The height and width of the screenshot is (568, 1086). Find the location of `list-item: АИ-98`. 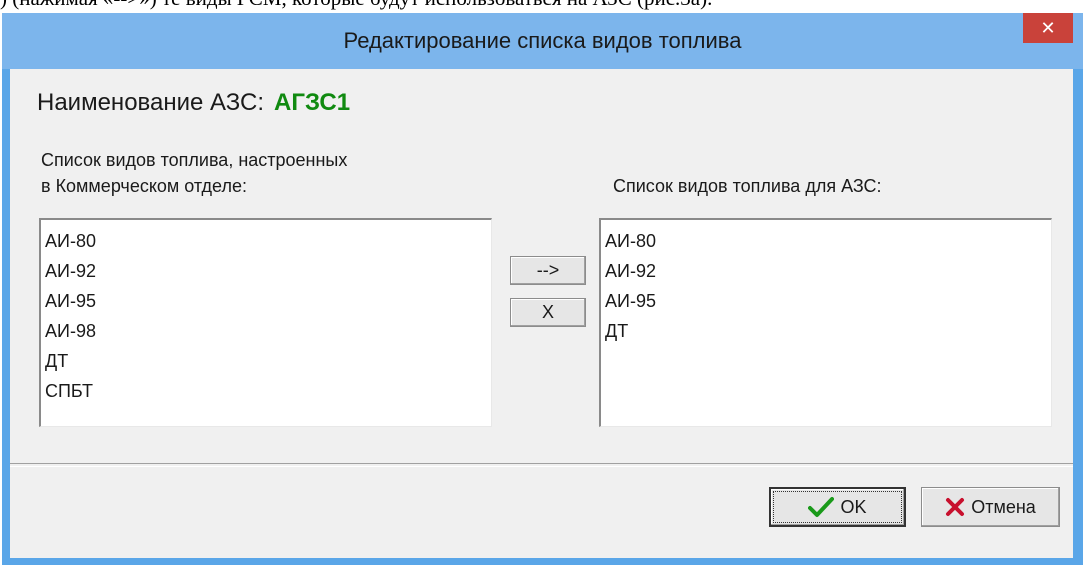

list-item: АИ-98 is located at coordinates (268, 331).